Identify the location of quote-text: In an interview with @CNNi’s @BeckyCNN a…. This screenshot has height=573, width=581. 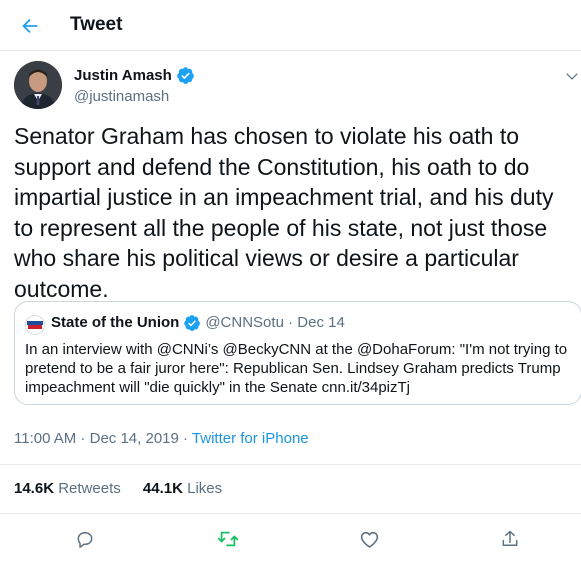
(296, 368).